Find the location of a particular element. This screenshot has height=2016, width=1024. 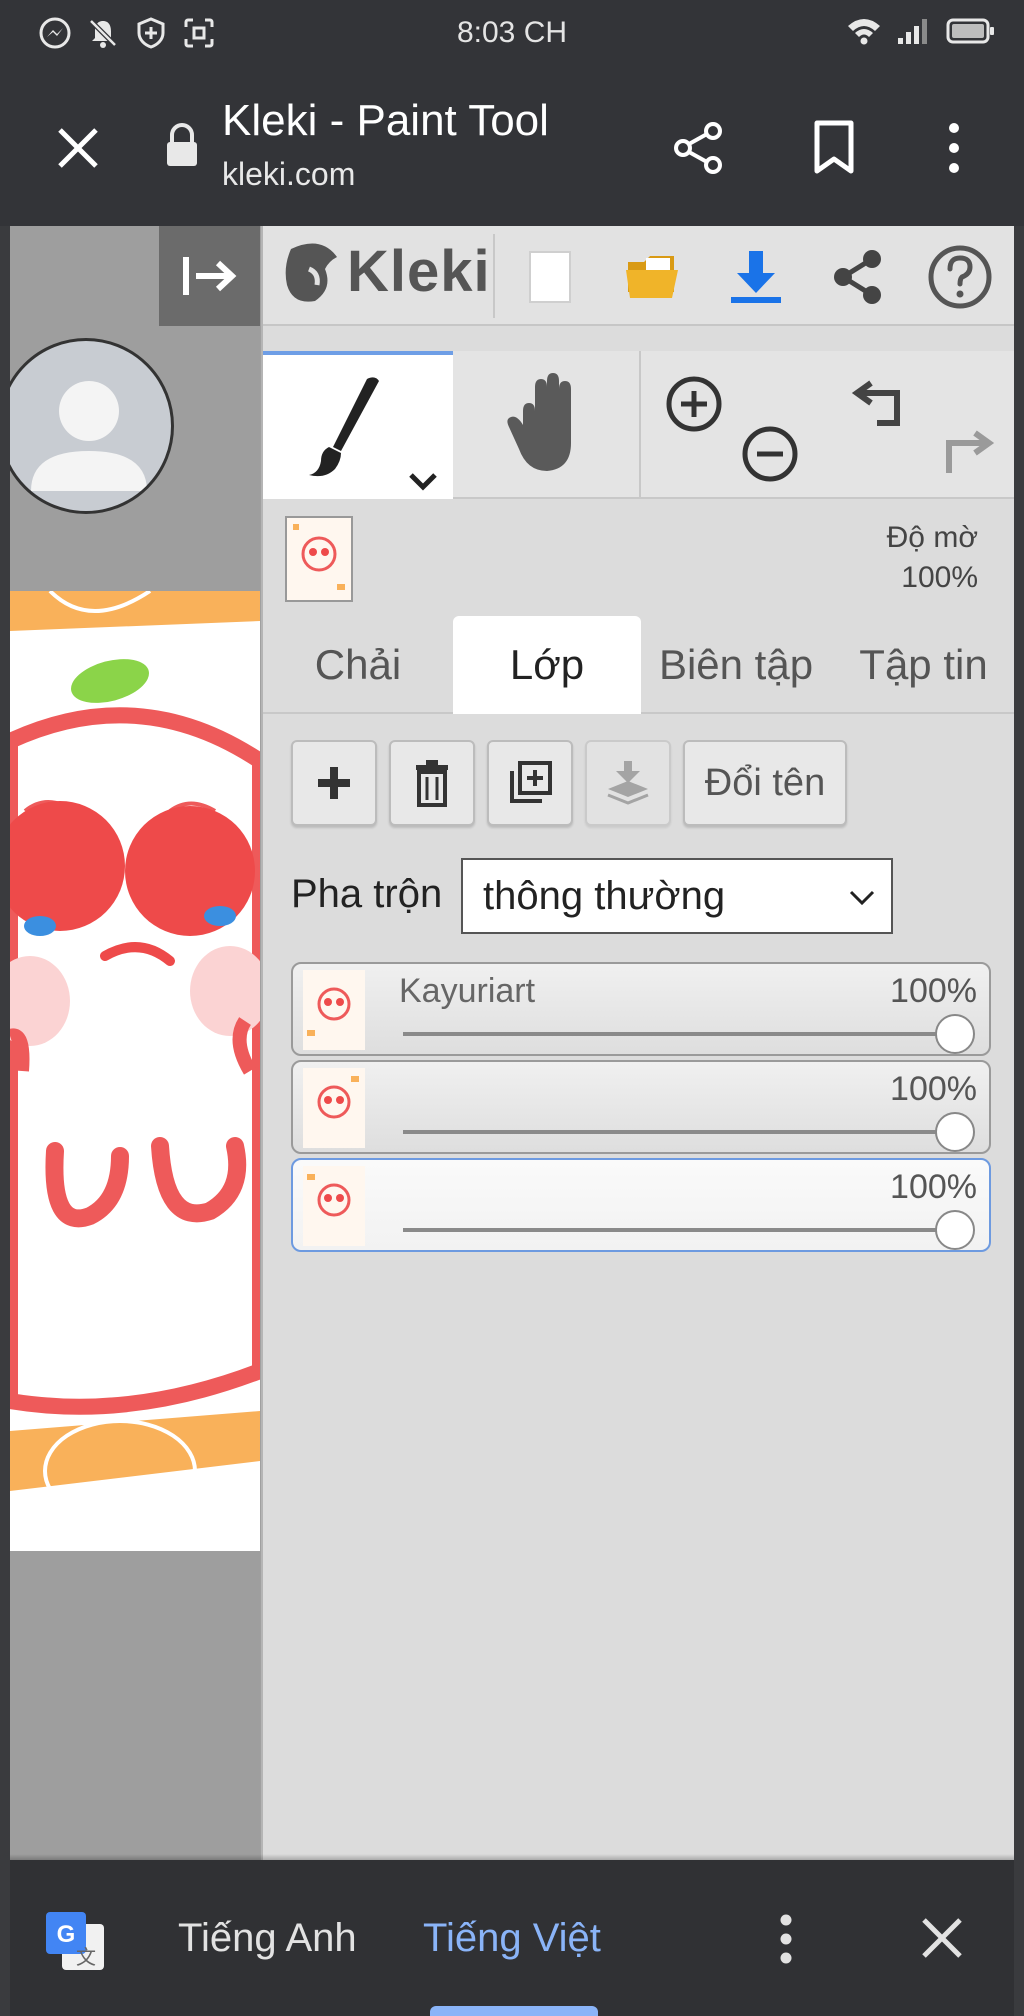

tool-row is located at coordinates (638, 425).